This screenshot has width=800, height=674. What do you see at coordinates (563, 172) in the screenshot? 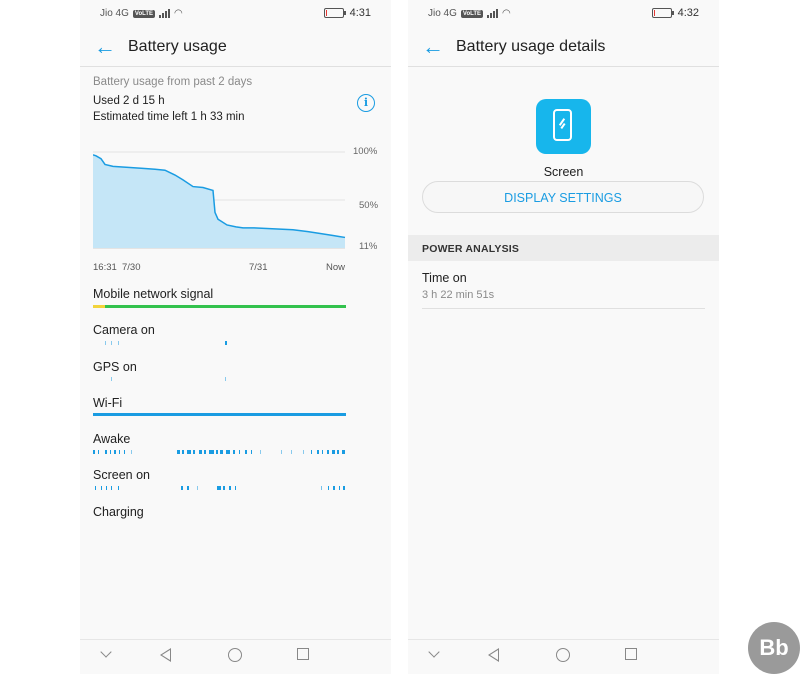
I see `app-name: Screen` at bounding box center [563, 172].